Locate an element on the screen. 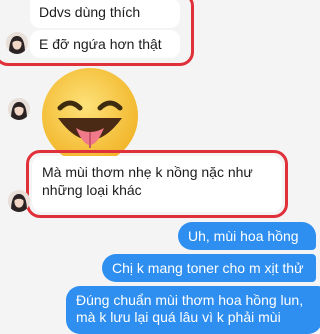 This screenshot has height=334, width=320. message-text: Chị k mang toner cho m xịt thử is located at coordinates (208, 268).